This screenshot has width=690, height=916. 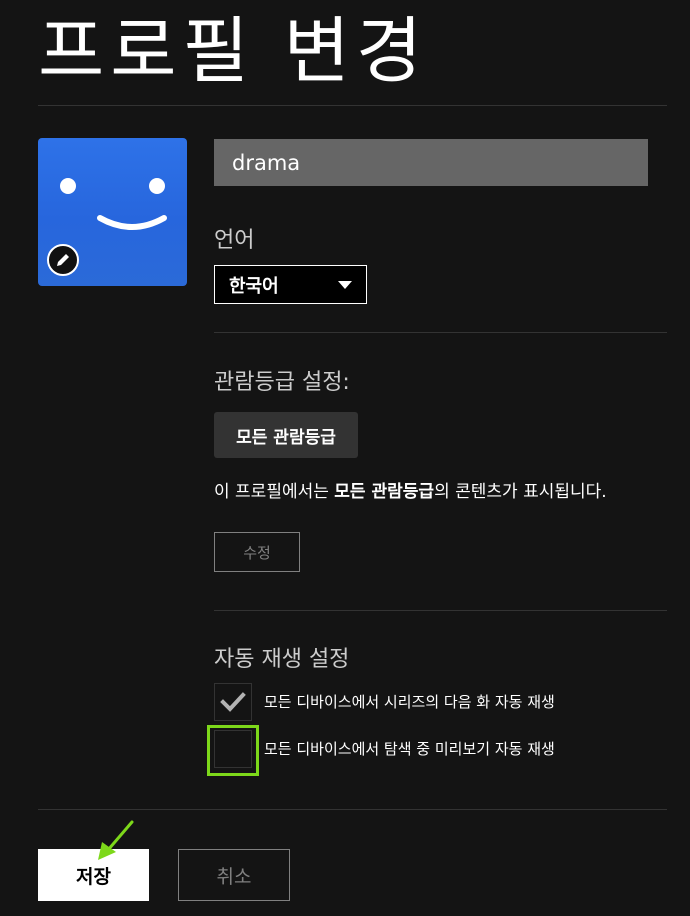 I want to click on page-title: 프로필 변경, so click(x=233, y=51).